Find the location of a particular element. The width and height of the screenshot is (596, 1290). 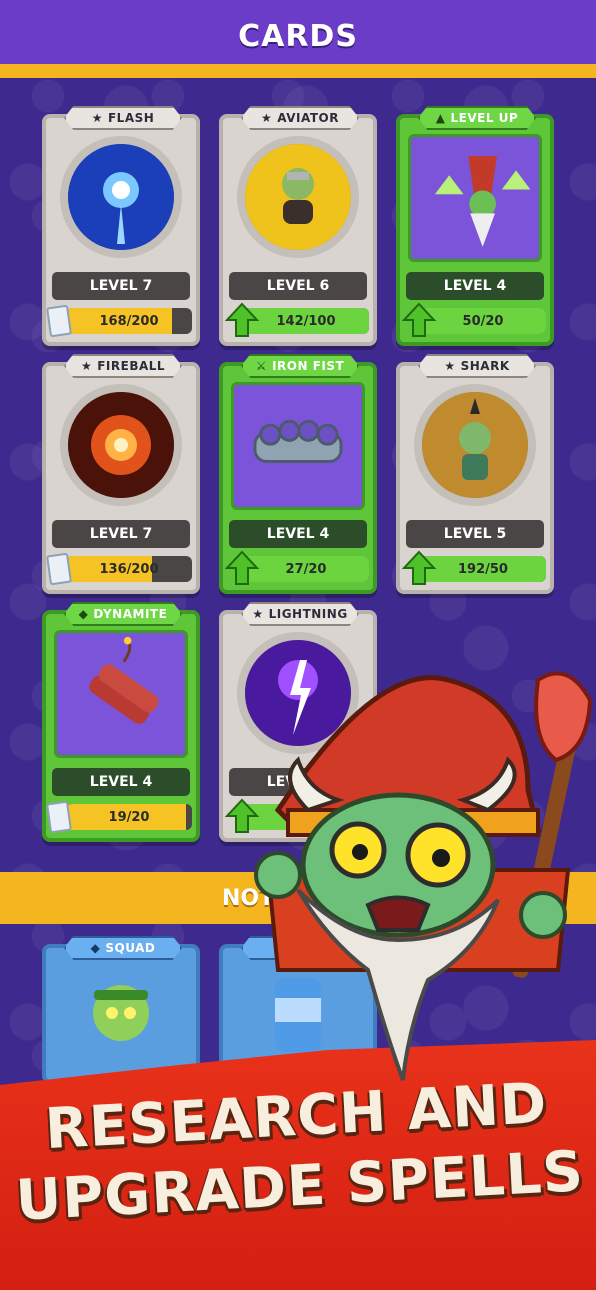

card-name-tag: ★ FLASH is located at coordinates (123, 118).